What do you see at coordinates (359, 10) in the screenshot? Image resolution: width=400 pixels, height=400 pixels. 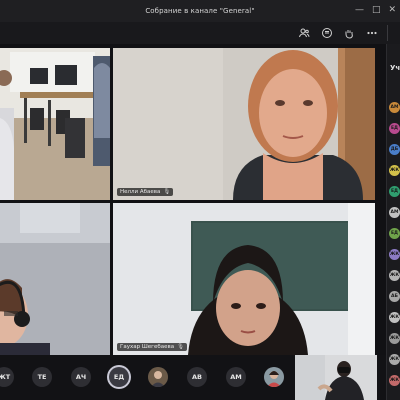 I see `minimize-button: —` at bounding box center [359, 10].